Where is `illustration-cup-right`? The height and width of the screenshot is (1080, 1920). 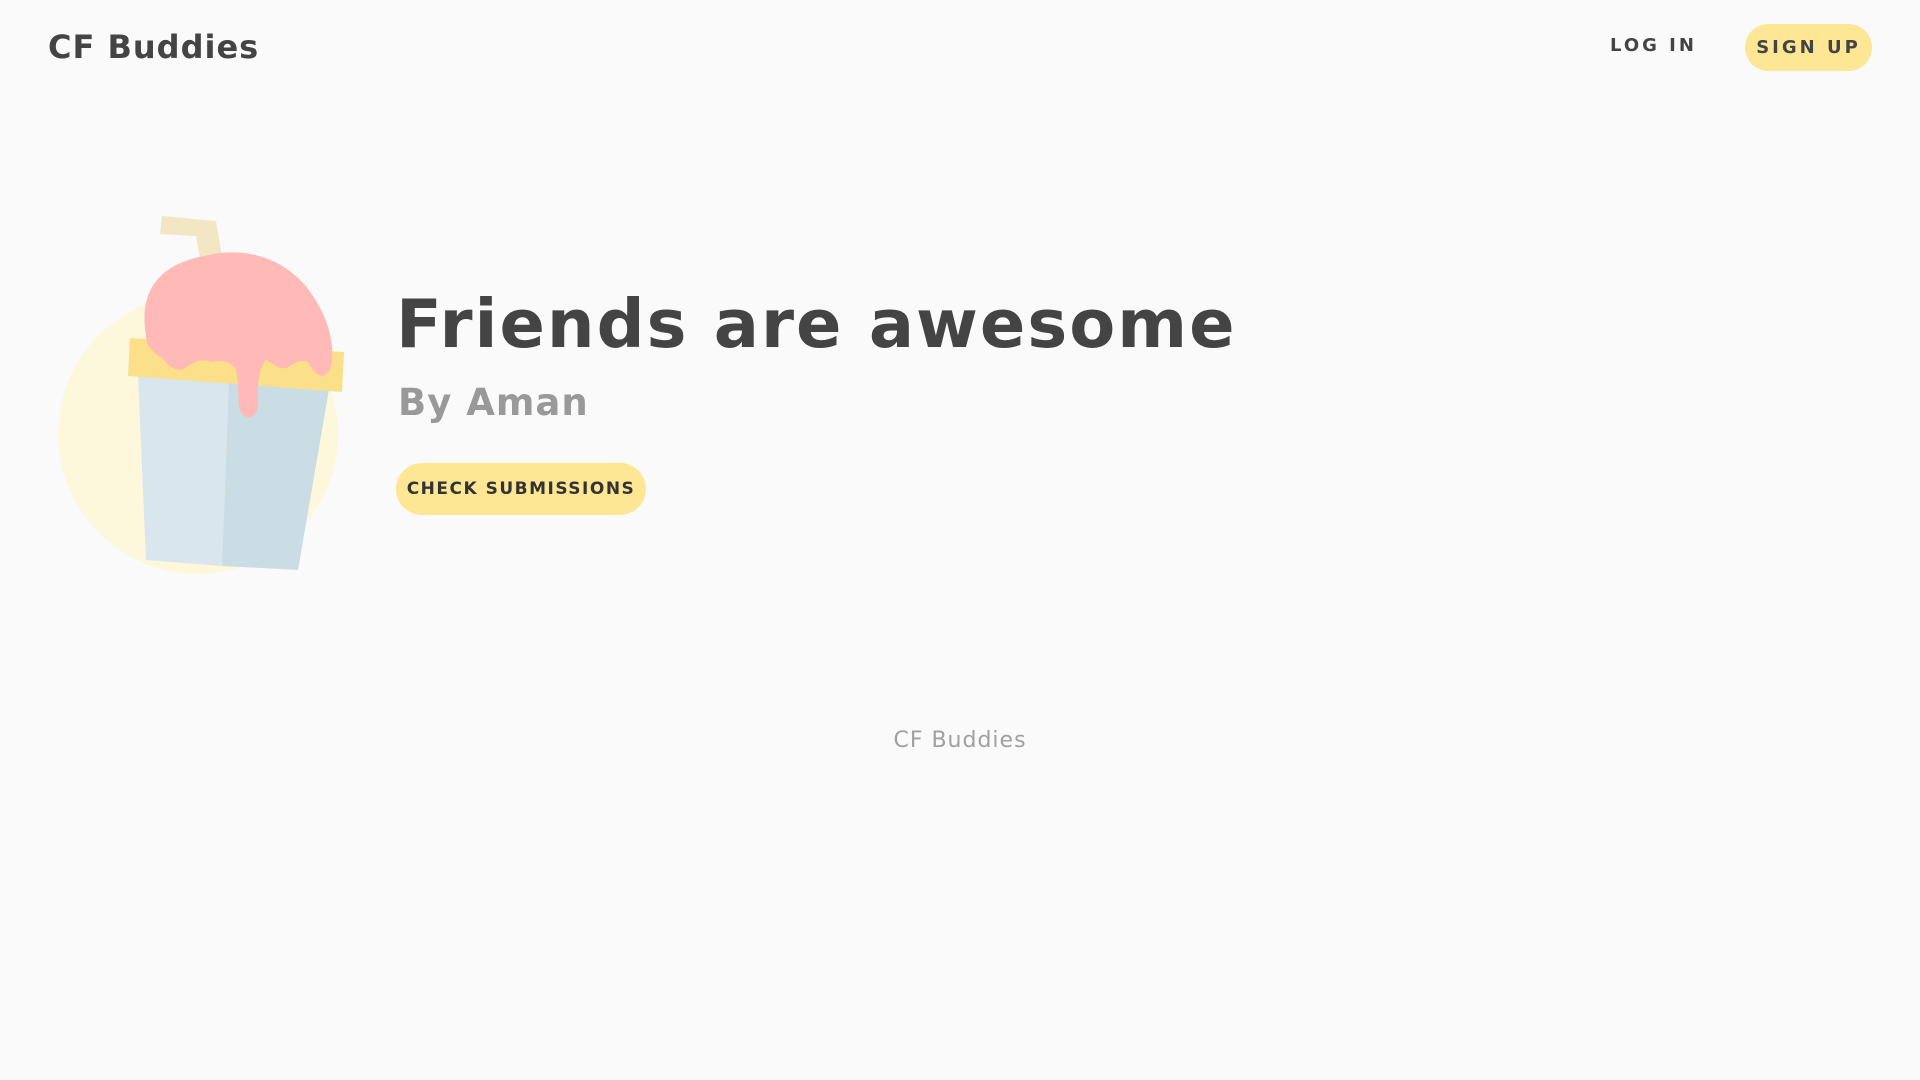 illustration-cup-right is located at coordinates (276, 473).